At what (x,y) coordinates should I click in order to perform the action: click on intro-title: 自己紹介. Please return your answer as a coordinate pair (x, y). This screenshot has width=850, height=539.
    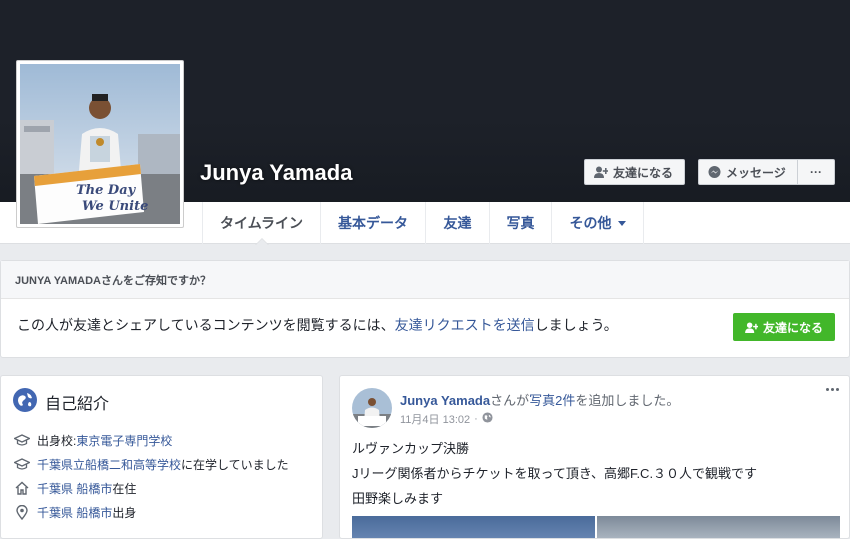
    Looking at the image, I should click on (77, 404).